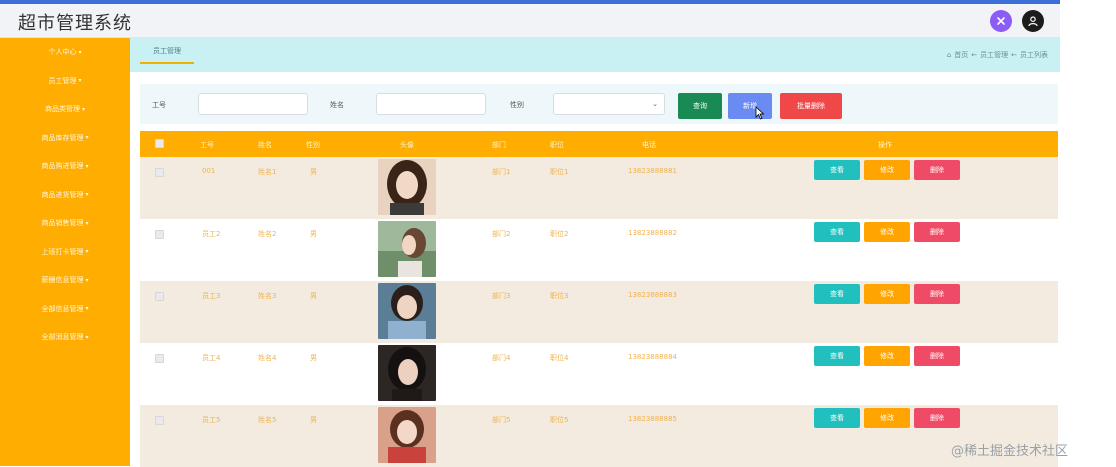 The width and height of the screenshot is (1116, 467). I want to click on sidebar-item-salary: 薪酬信息管理 ▾, so click(65, 280).